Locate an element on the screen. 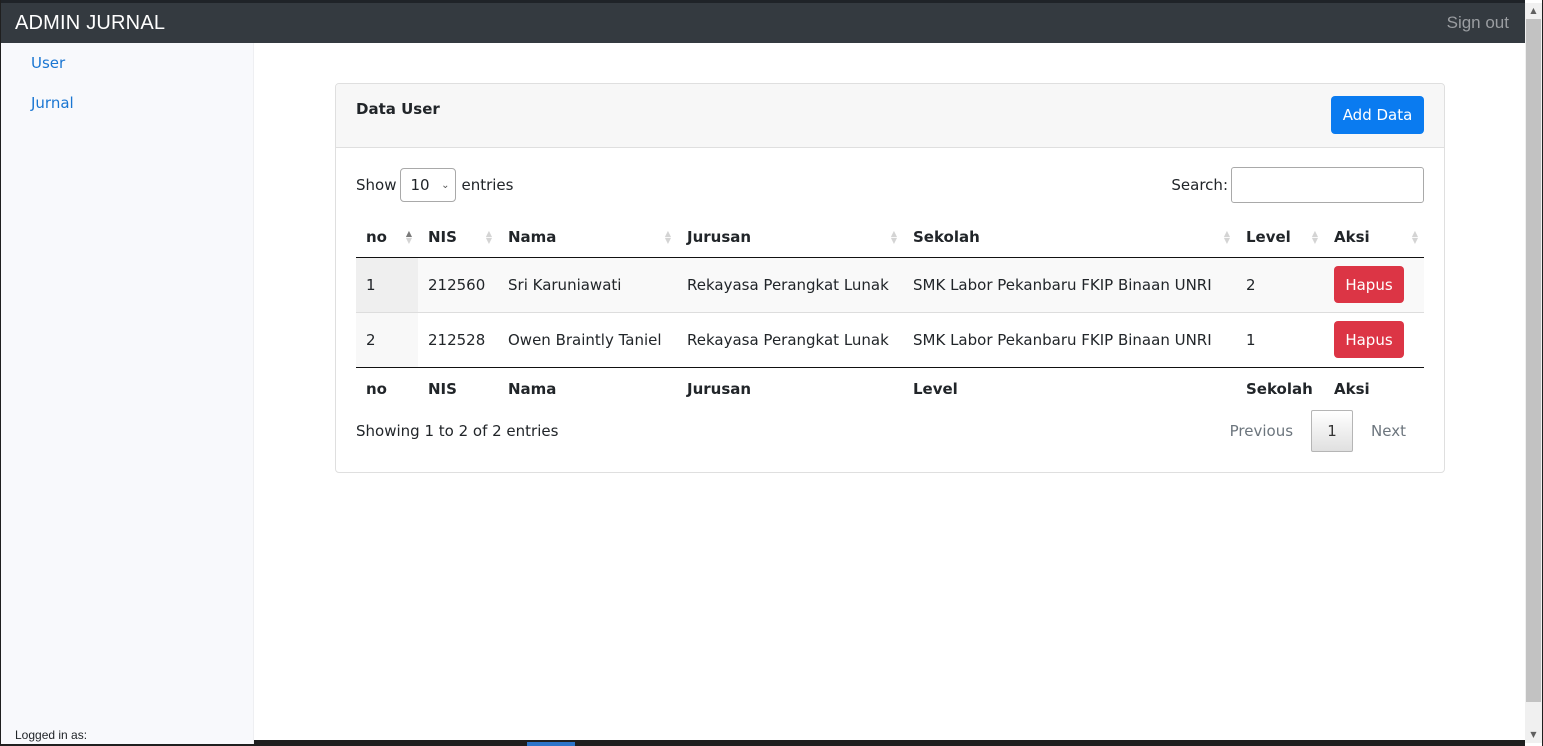  pagination: Previous 1 Next is located at coordinates (1318, 431).